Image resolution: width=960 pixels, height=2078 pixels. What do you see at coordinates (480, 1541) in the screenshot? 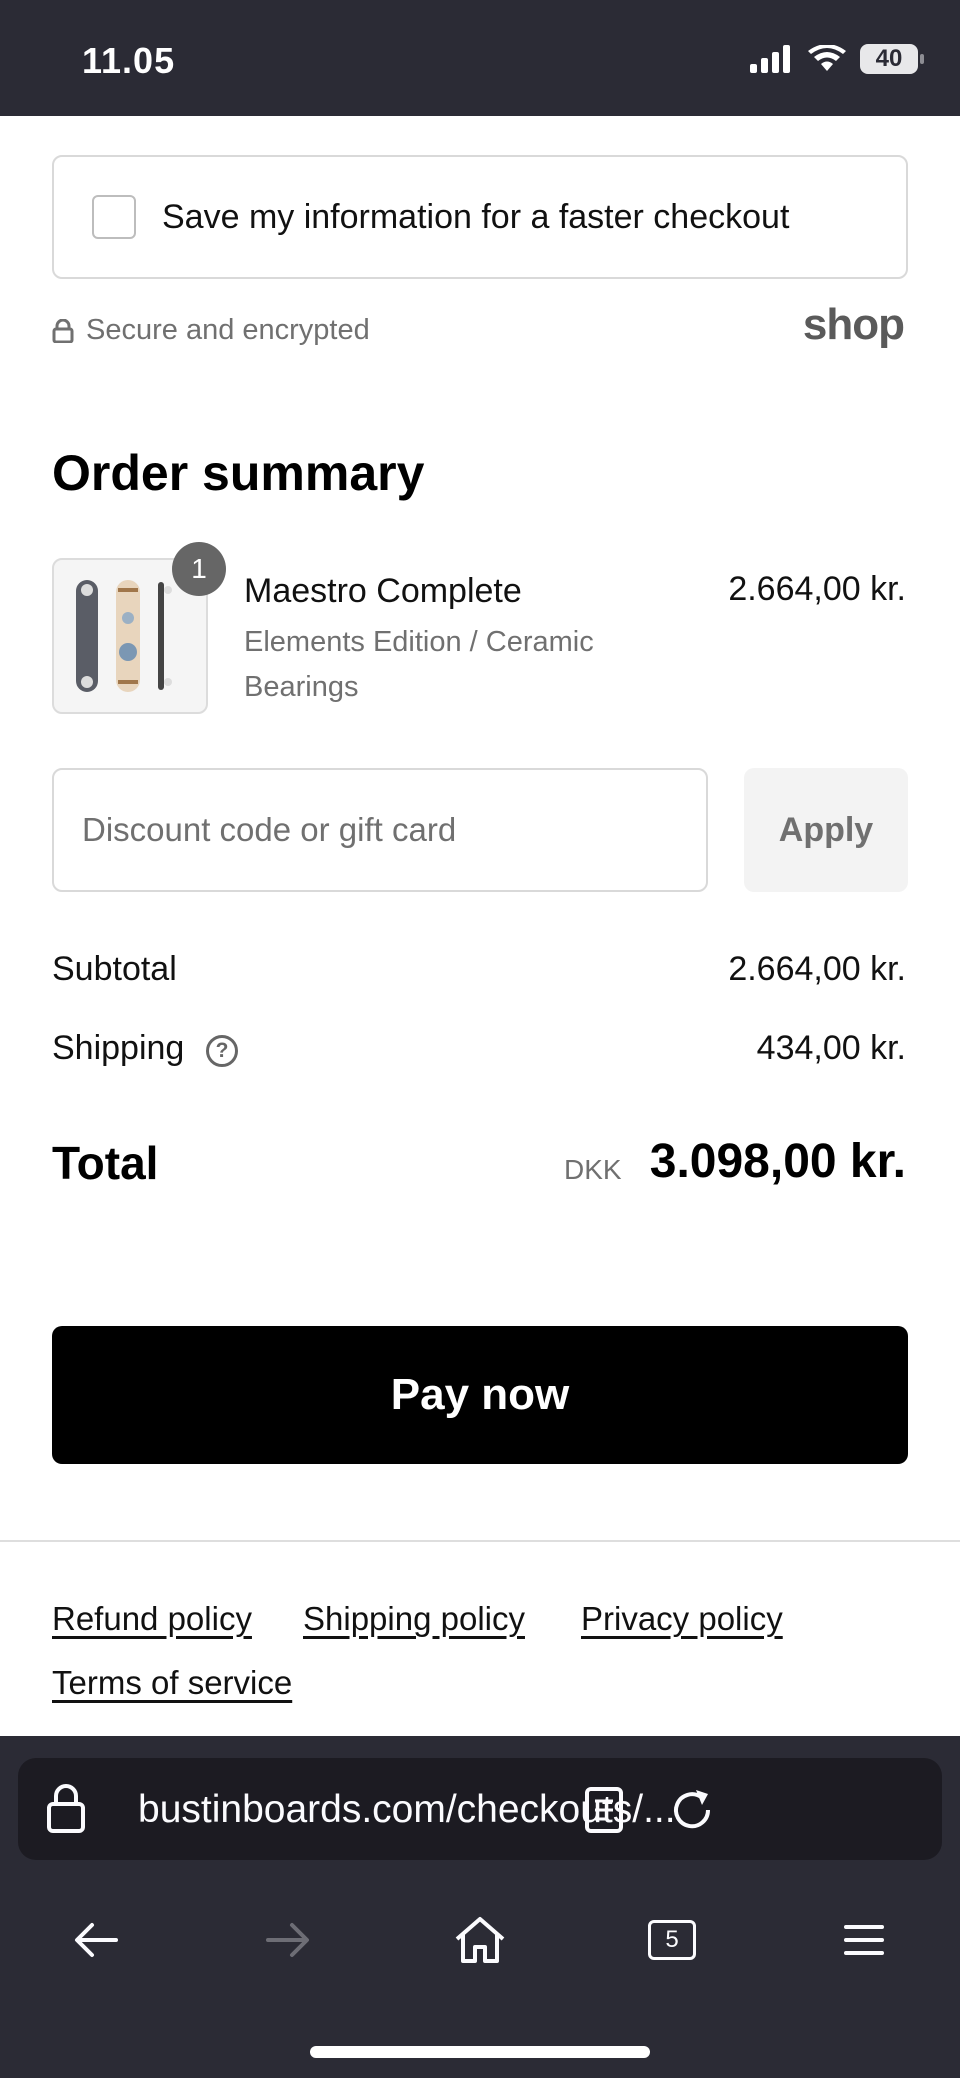
I see `footer-divider` at bounding box center [480, 1541].